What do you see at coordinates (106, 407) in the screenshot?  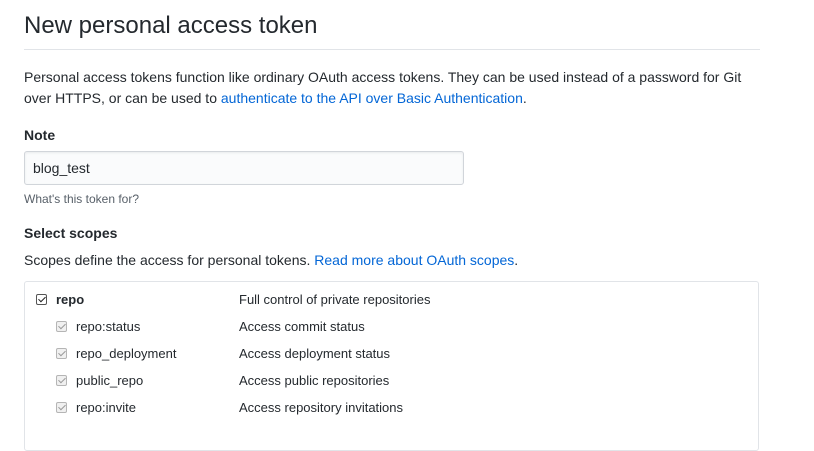 I see `scope-name: repo:invite` at bounding box center [106, 407].